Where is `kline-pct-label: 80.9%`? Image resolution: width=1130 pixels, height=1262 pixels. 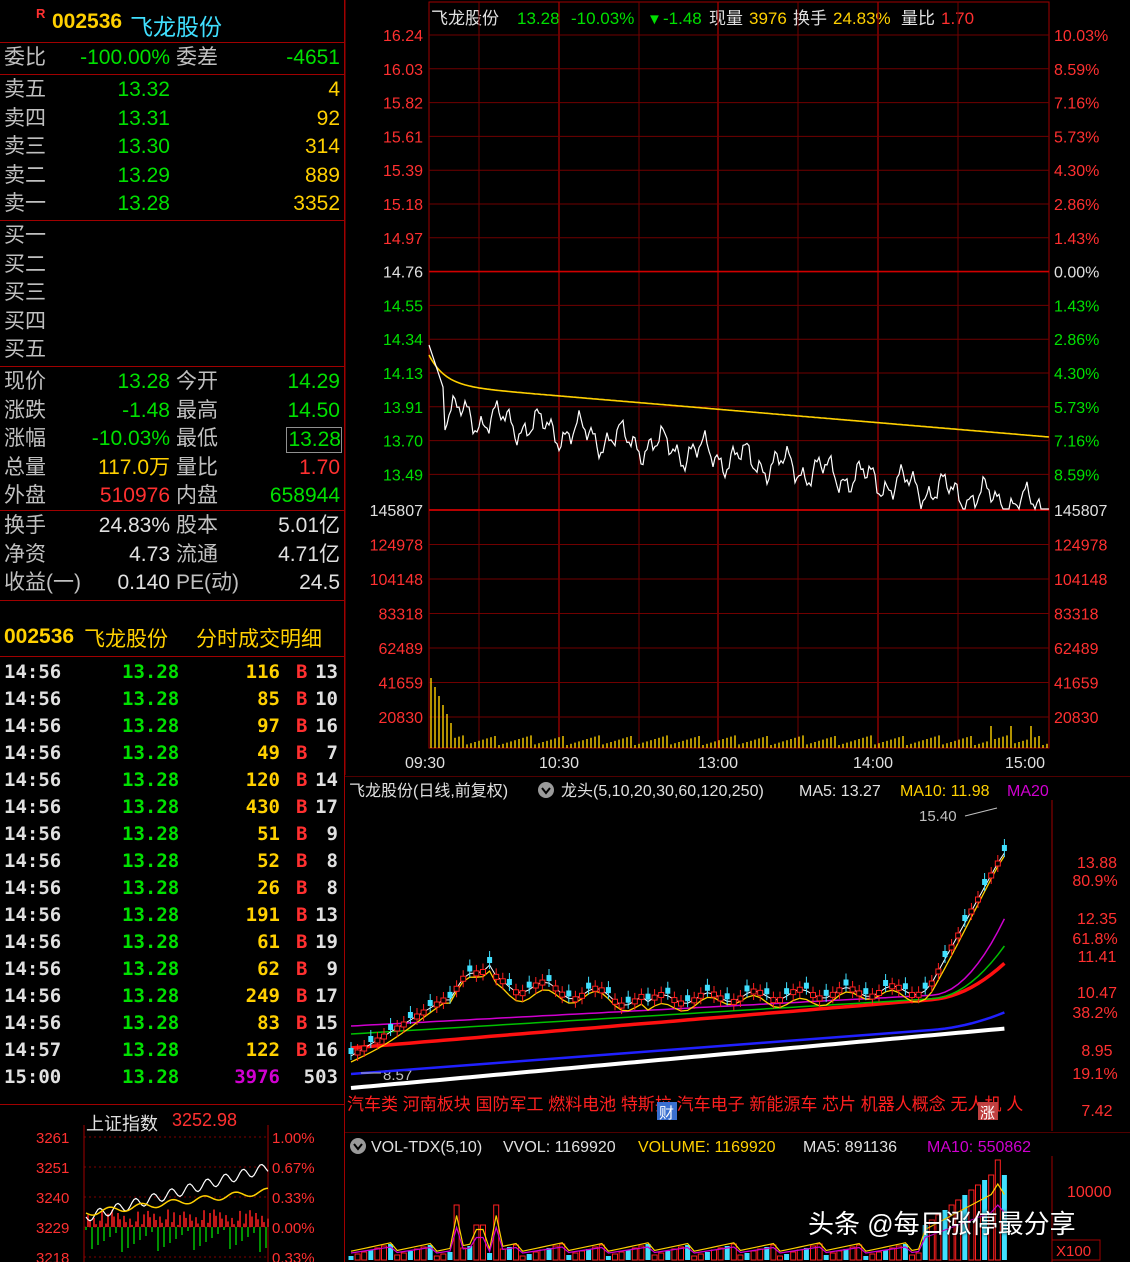
kline-pct-label: 80.9% is located at coordinates (1094, 881).